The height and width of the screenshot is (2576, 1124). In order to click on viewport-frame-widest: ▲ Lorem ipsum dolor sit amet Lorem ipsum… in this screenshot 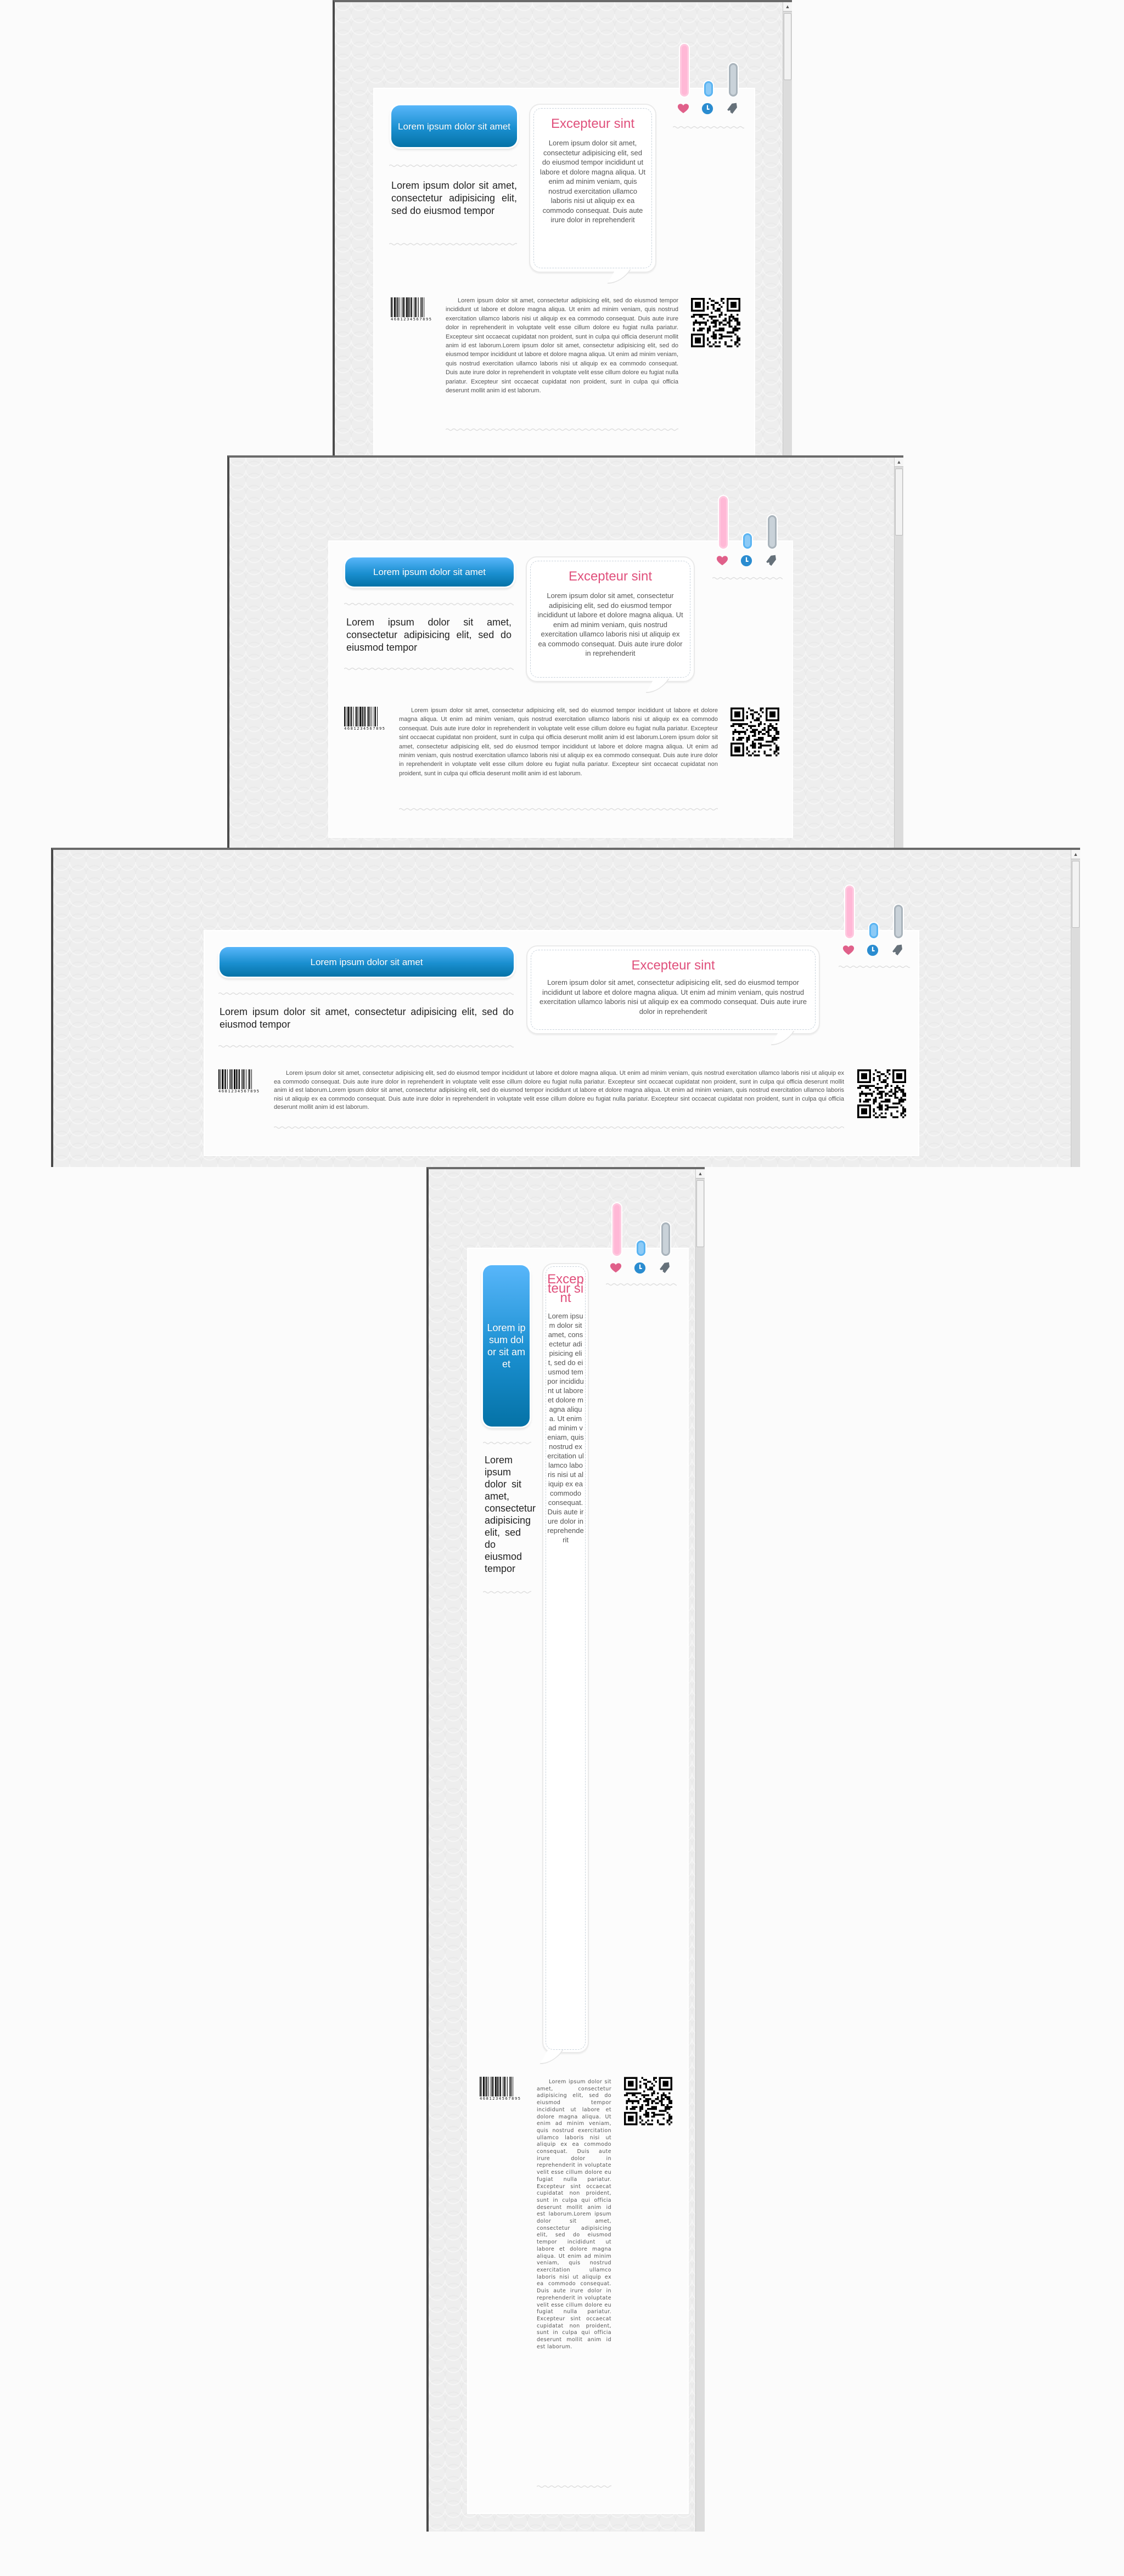, I will do `click(565, 1008)`.